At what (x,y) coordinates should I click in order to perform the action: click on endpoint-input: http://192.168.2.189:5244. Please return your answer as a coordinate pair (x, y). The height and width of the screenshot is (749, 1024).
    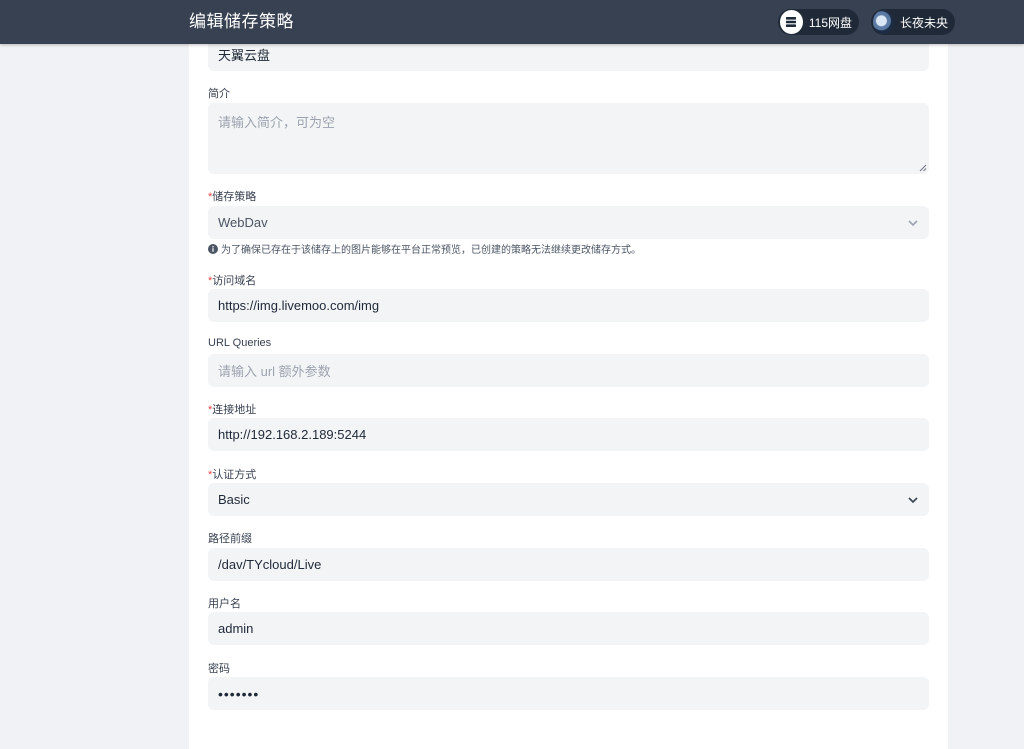
    Looking at the image, I should click on (568, 434).